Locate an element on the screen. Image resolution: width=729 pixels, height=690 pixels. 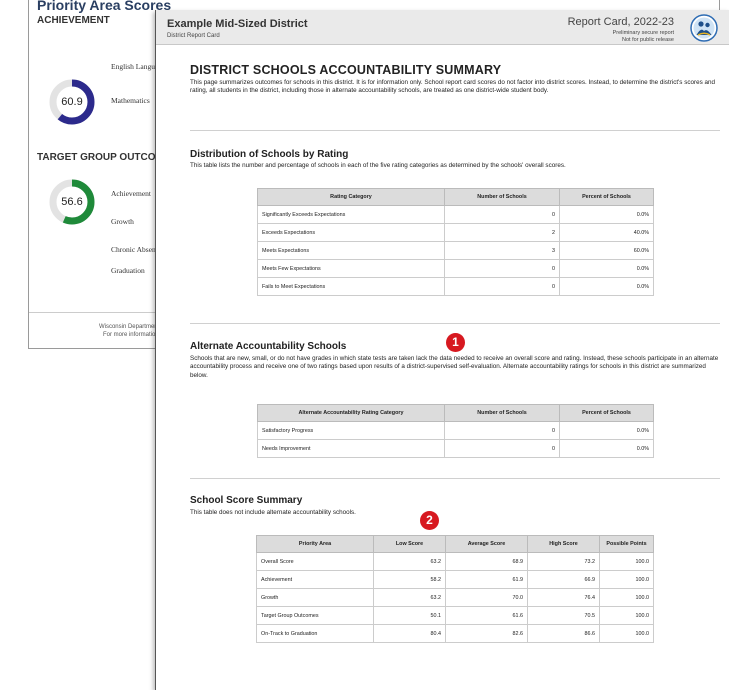
achievement-item-math: Mathematics is located at coordinates (130, 100).